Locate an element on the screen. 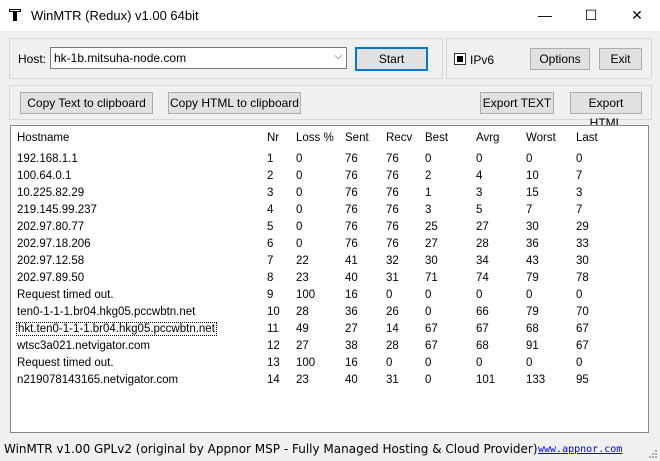 The height and width of the screenshot is (461, 660). table-row: 100.64.0.1 2 0 76 76 2 4 10 7 is located at coordinates (329, 176).